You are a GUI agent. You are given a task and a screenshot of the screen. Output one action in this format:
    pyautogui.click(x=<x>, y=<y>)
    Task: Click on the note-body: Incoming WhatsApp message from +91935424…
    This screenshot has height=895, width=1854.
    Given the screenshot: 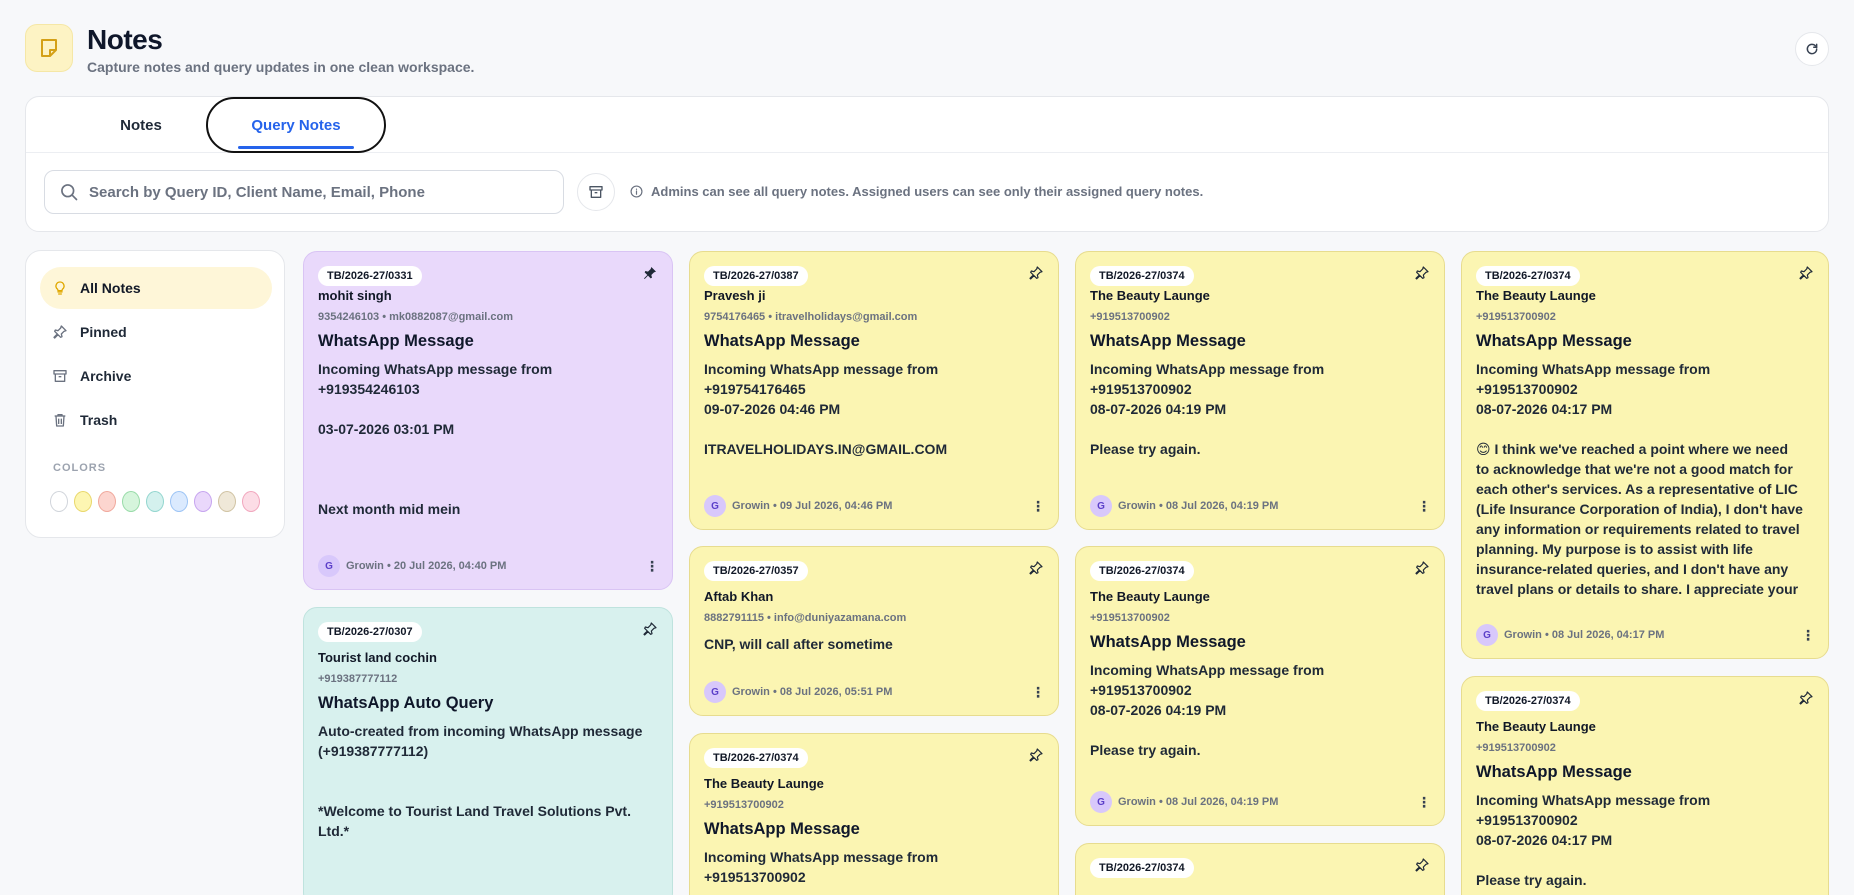 What is the action you would take?
    pyautogui.click(x=435, y=439)
    